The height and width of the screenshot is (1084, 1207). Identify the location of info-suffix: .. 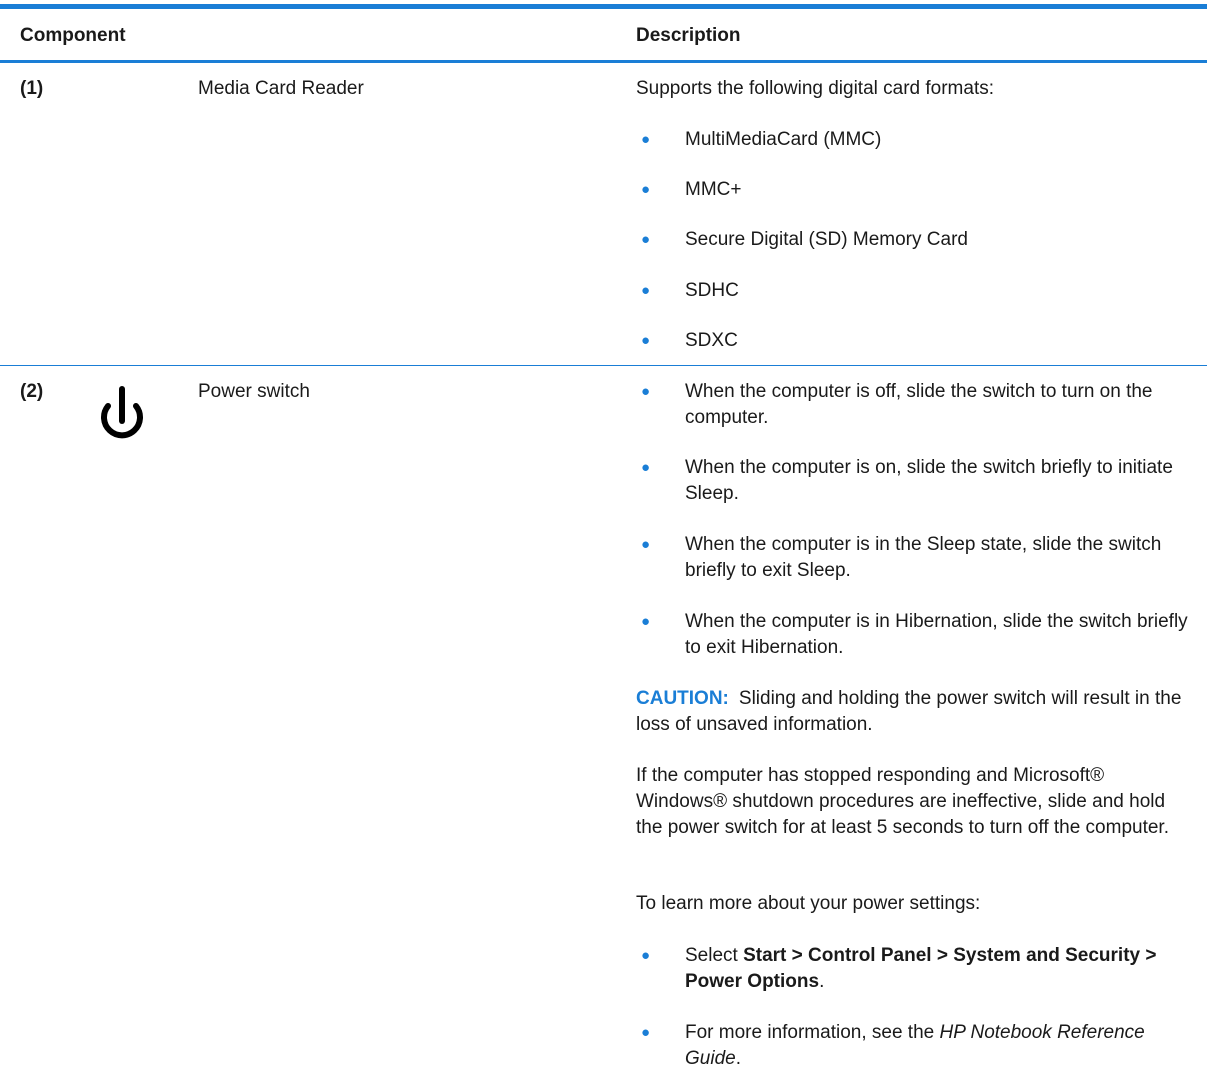
(738, 1058).